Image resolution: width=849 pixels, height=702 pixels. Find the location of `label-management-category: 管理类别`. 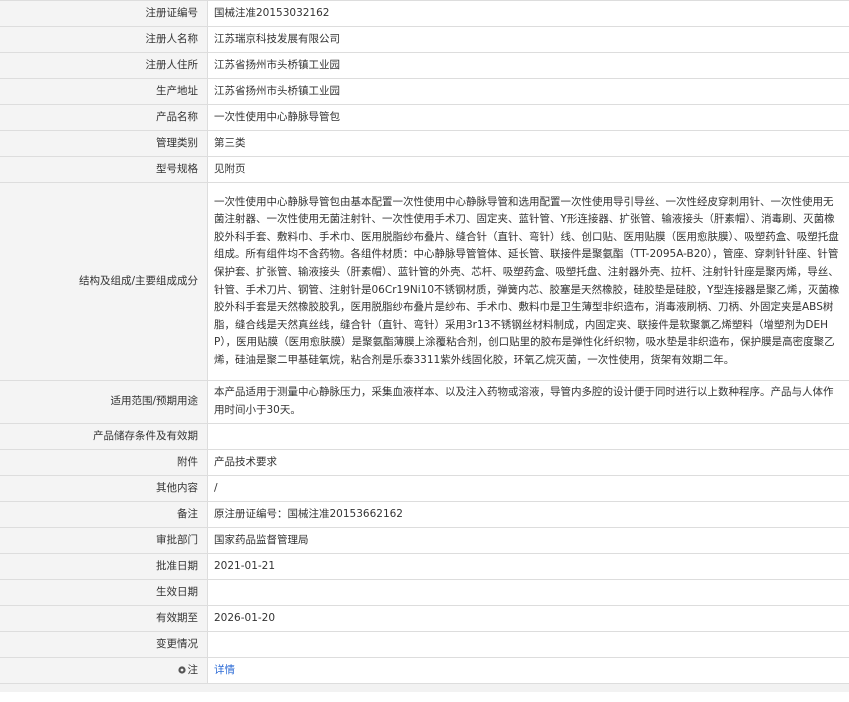

label-management-category: 管理类别 is located at coordinates (104, 143).